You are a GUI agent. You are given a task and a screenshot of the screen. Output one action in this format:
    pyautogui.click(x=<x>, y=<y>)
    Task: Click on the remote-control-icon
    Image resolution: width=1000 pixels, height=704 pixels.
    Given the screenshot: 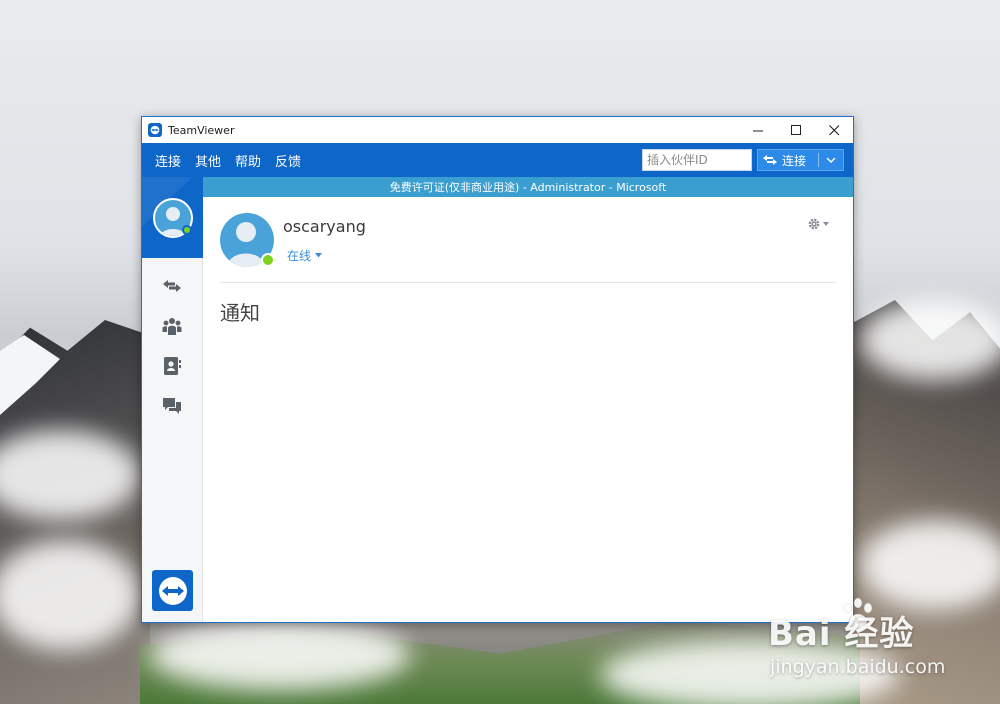 What is the action you would take?
    pyautogui.click(x=172, y=286)
    